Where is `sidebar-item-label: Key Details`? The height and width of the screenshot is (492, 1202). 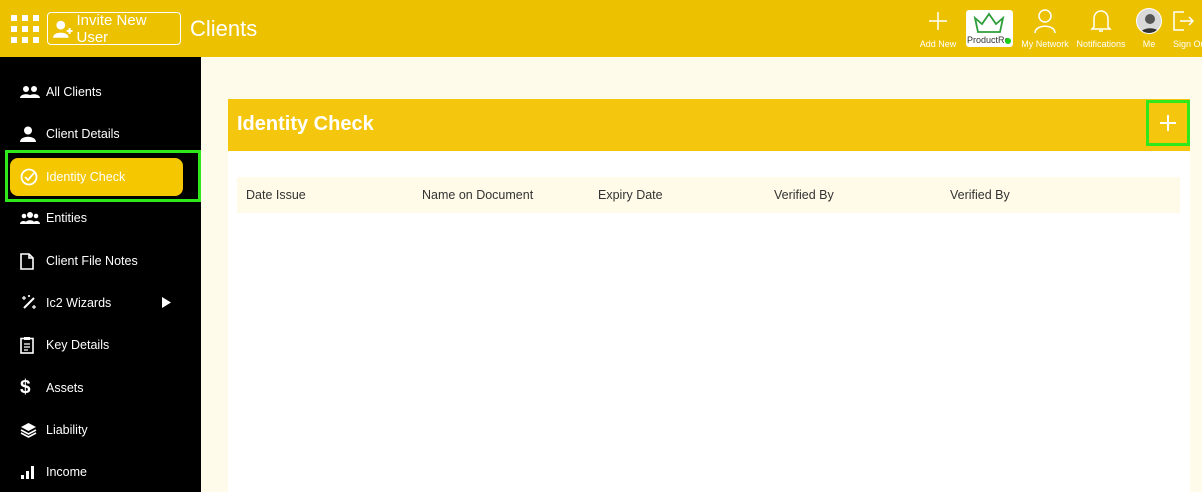 sidebar-item-label: Key Details is located at coordinates (78, 345).